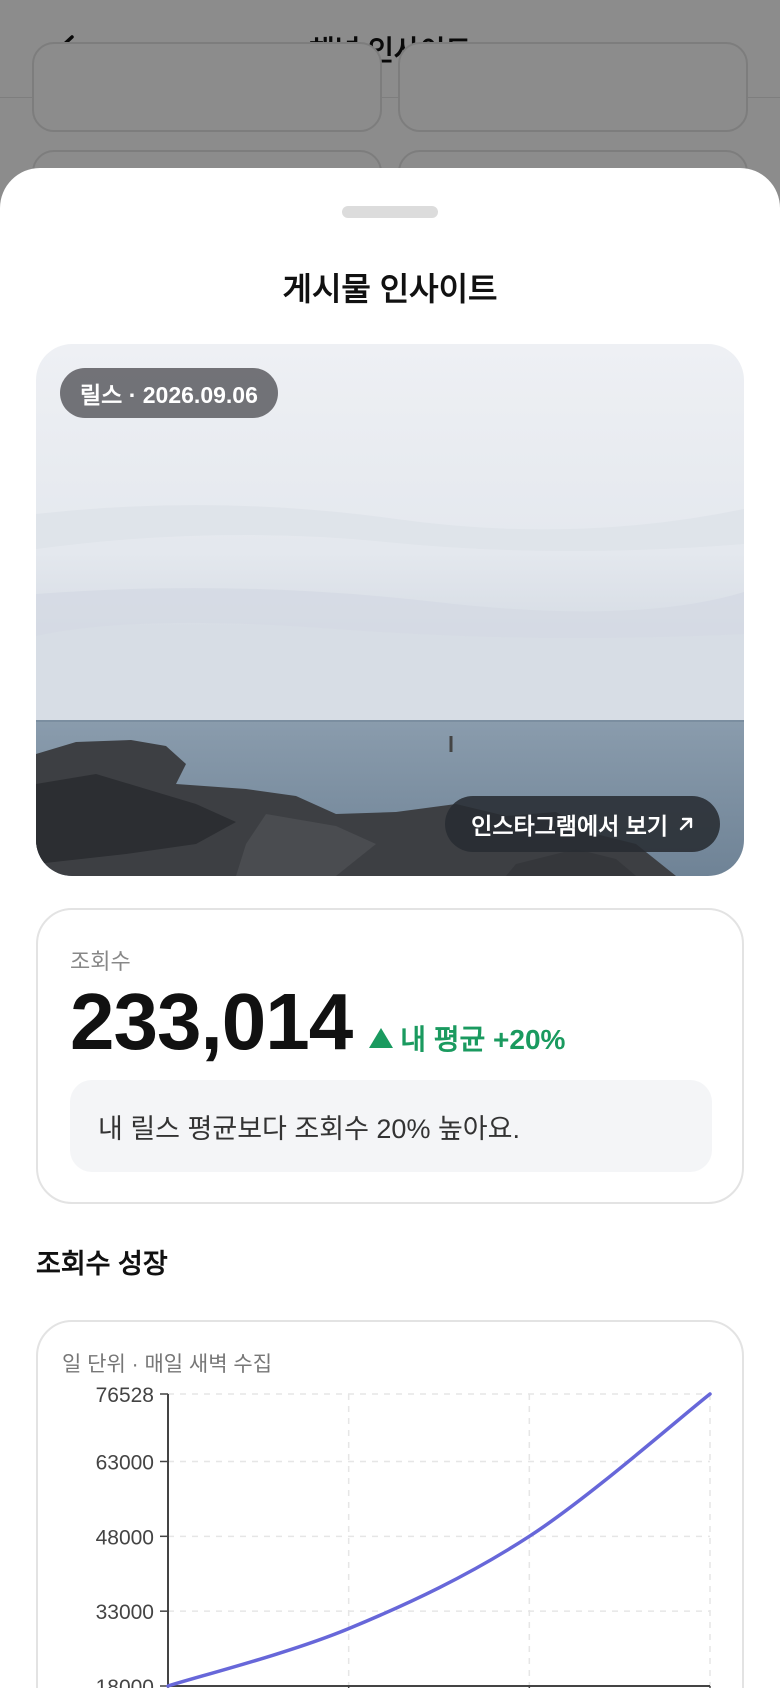  I want to click on views-note: 내 릴스 평균보다 조회수 20% 높아요., so click(391, 1126).